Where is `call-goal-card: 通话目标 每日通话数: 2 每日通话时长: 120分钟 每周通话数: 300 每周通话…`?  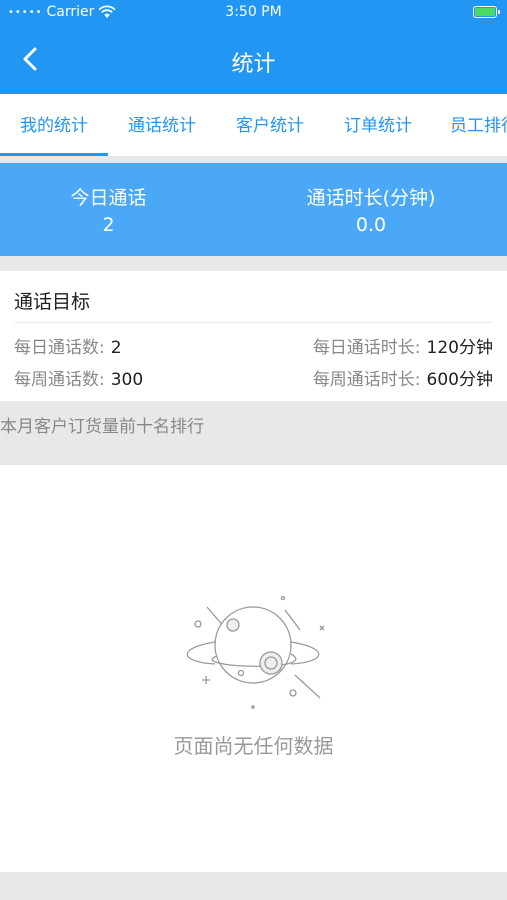
call-goal-card: 通话目标 每日通话数: 2 每日通话时长: 120分钟 每周通话数: 300 每周通话… is located at coordinates (253, 336).